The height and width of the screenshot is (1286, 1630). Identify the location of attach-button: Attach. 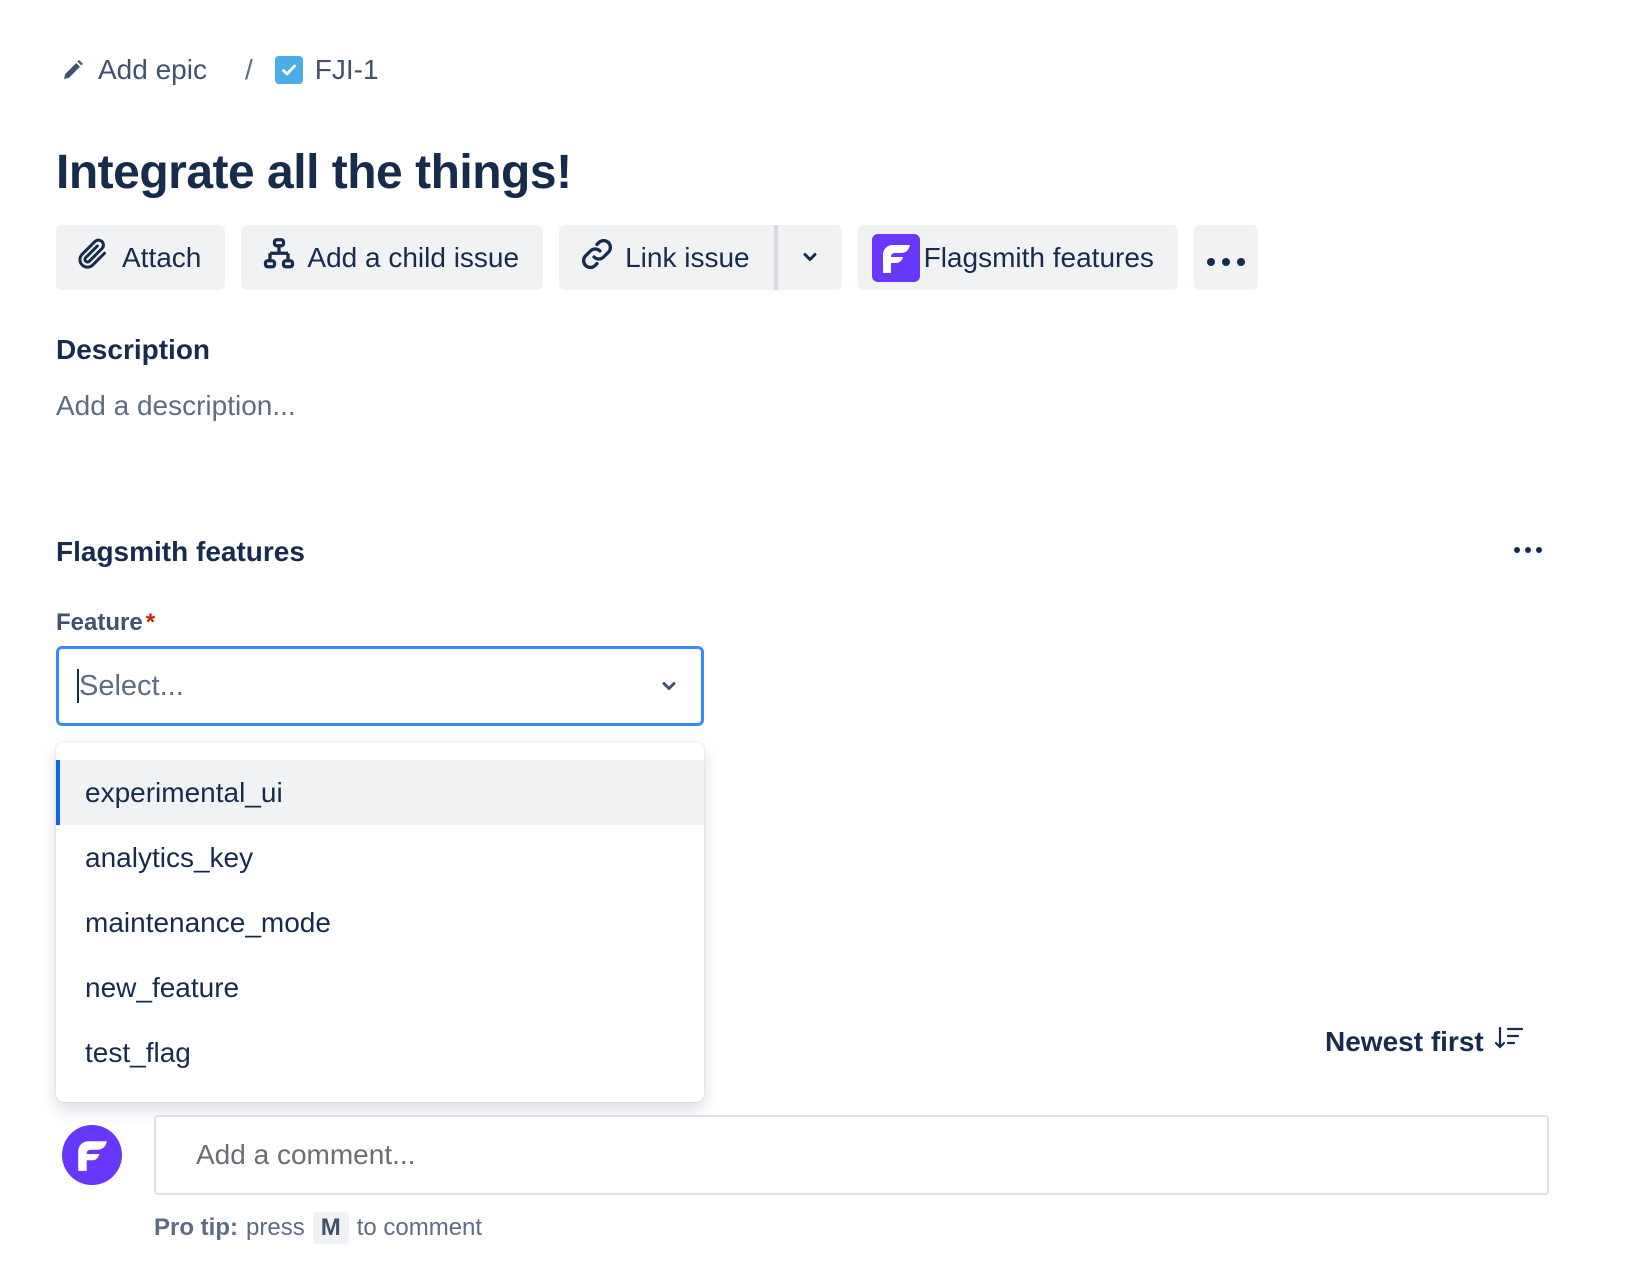
(141, 257).